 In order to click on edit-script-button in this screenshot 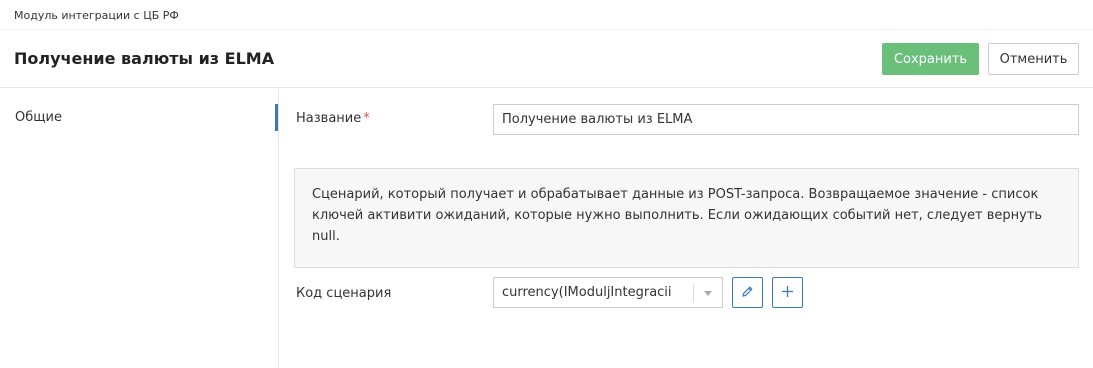, I will do `click(747, 292)`.